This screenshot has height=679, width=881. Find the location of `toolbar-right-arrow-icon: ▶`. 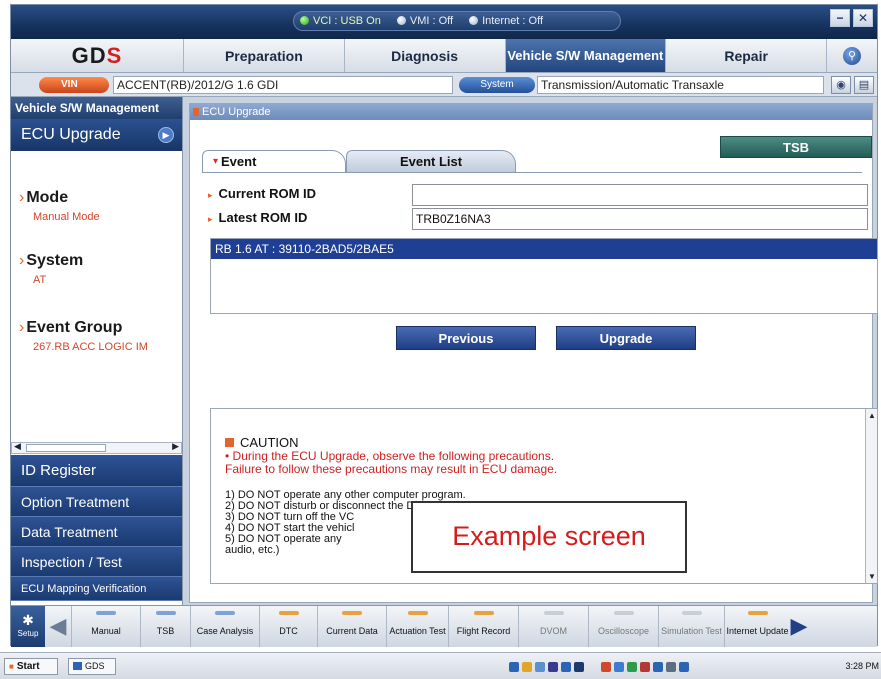

toolbar-right-arrow-icon: ▶ is located at coordinates (799, 626).